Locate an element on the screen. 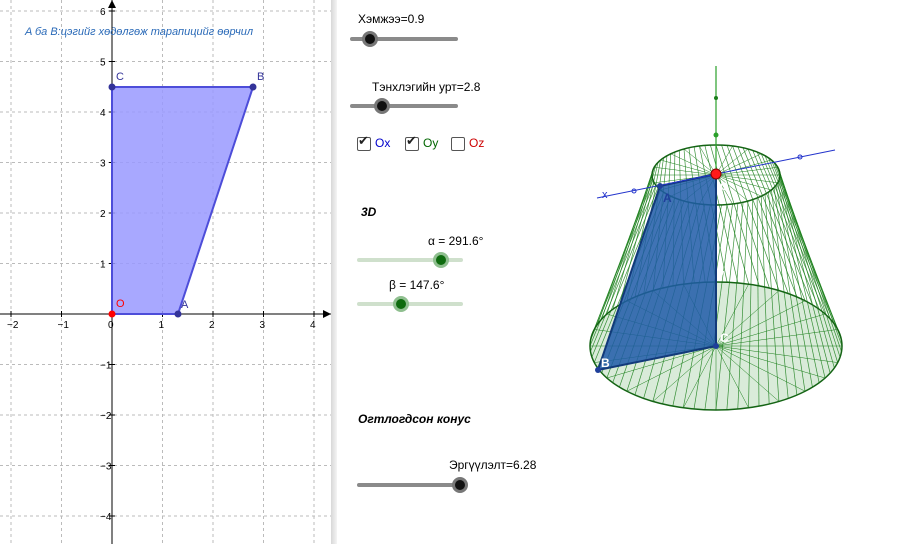 The height and width of the screenshot is (544, 899). cone-top-spoke is located at coordinates (685, 171).